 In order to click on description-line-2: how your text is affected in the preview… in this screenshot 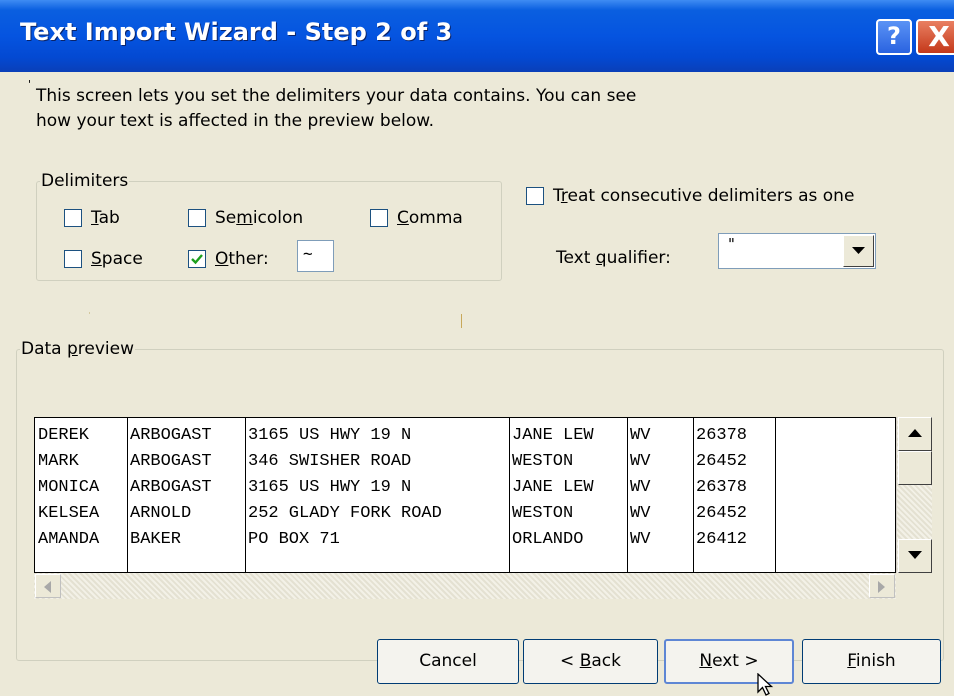, I will do `click(235, 121)`.